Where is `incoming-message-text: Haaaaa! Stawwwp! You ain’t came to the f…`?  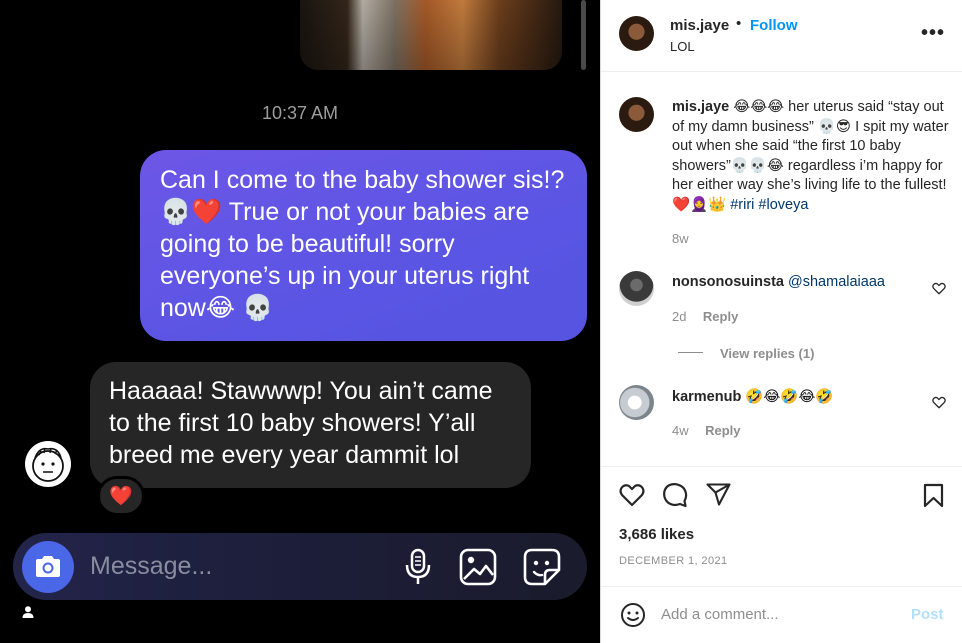
incoming-message-text: Haaaaa! Stawwwp! You ain’t came to the f… is located at coordinates (301, 423).